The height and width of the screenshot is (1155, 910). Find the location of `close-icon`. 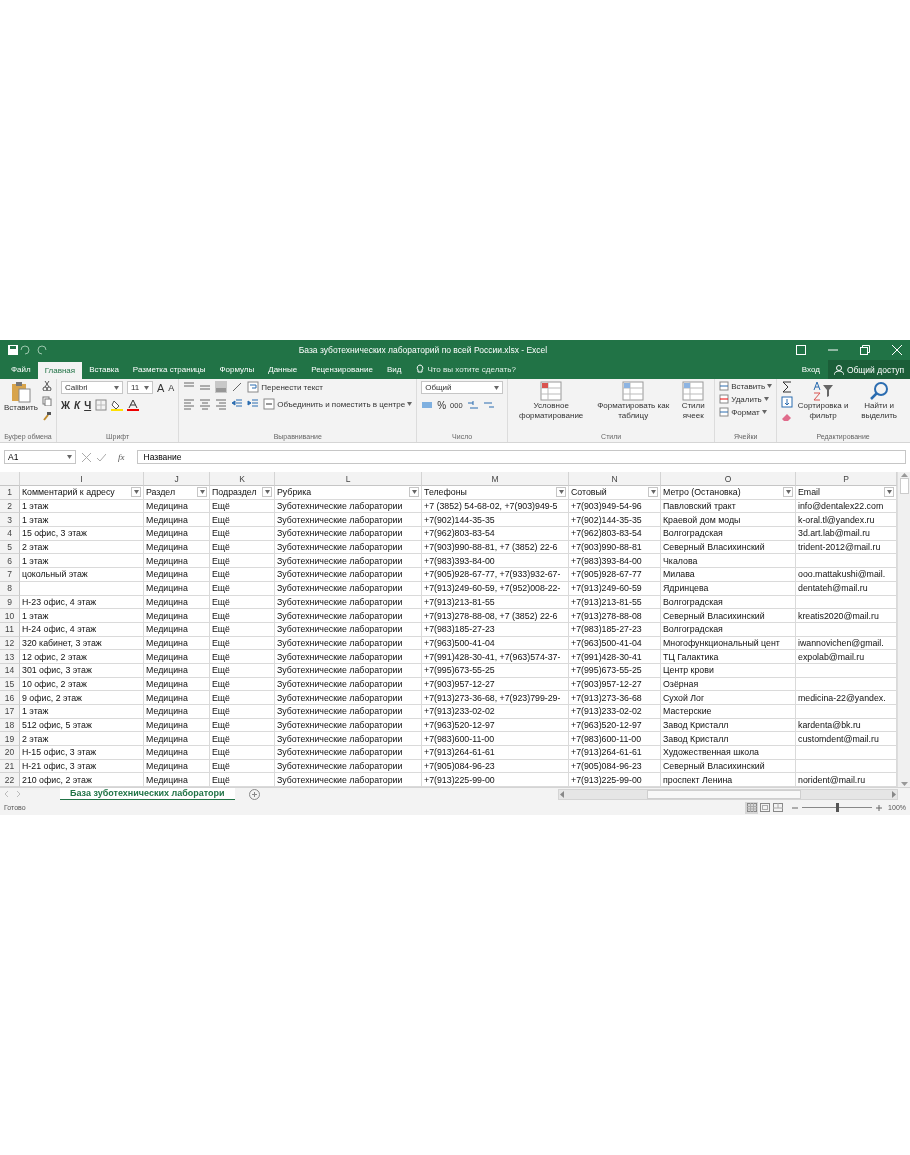

close-icon is located at coordinates (897, 350).